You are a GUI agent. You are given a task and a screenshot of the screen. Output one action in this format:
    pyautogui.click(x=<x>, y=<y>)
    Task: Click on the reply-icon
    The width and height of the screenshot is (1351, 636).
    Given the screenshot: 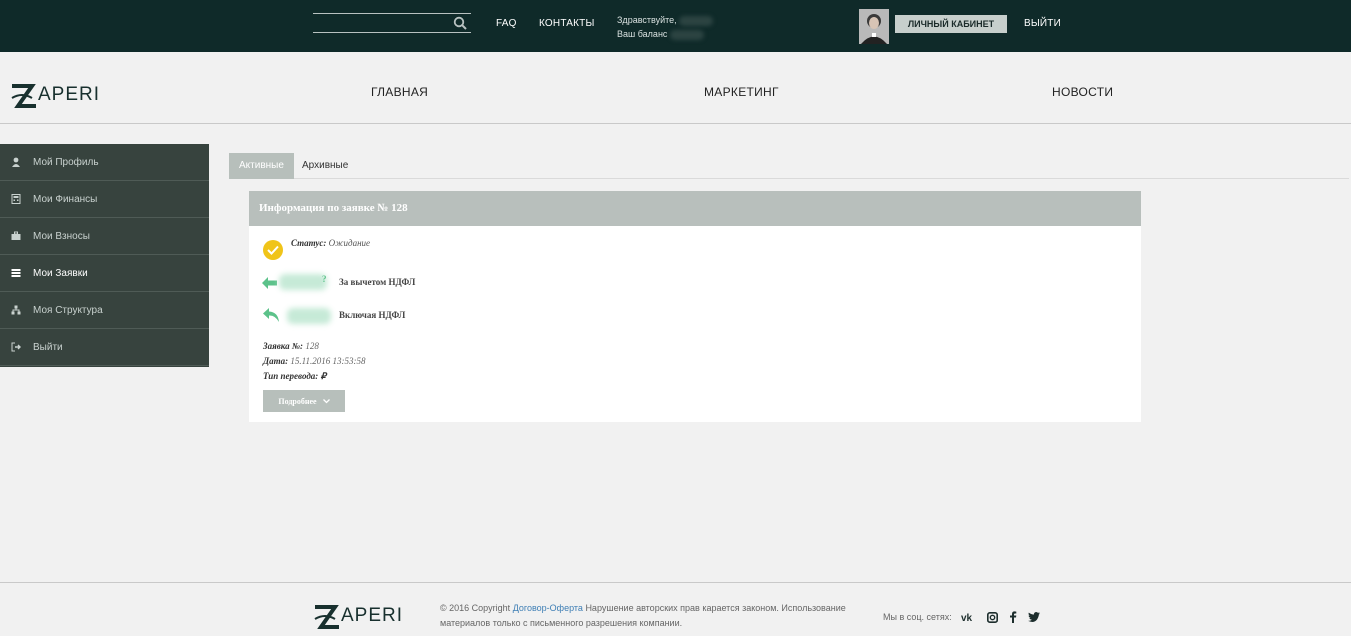 What is the action you would take?
    pyautogui.click(x=271, y=317)
    